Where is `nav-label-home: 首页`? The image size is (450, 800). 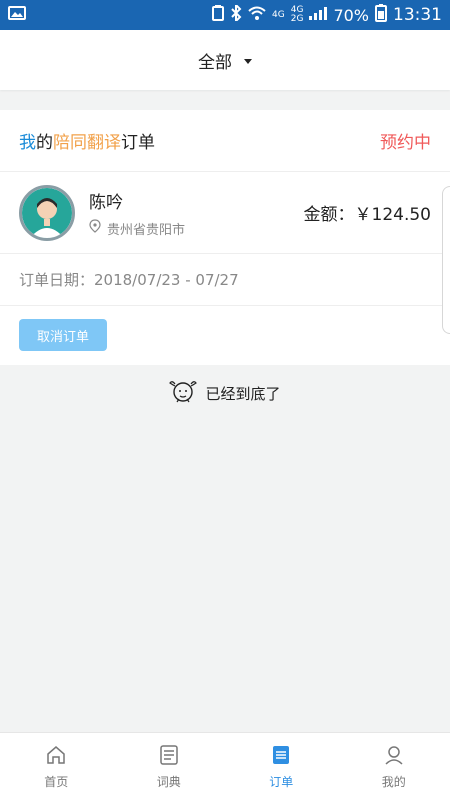 nav-label-home: 首页 is located at coordinates (56, 781).